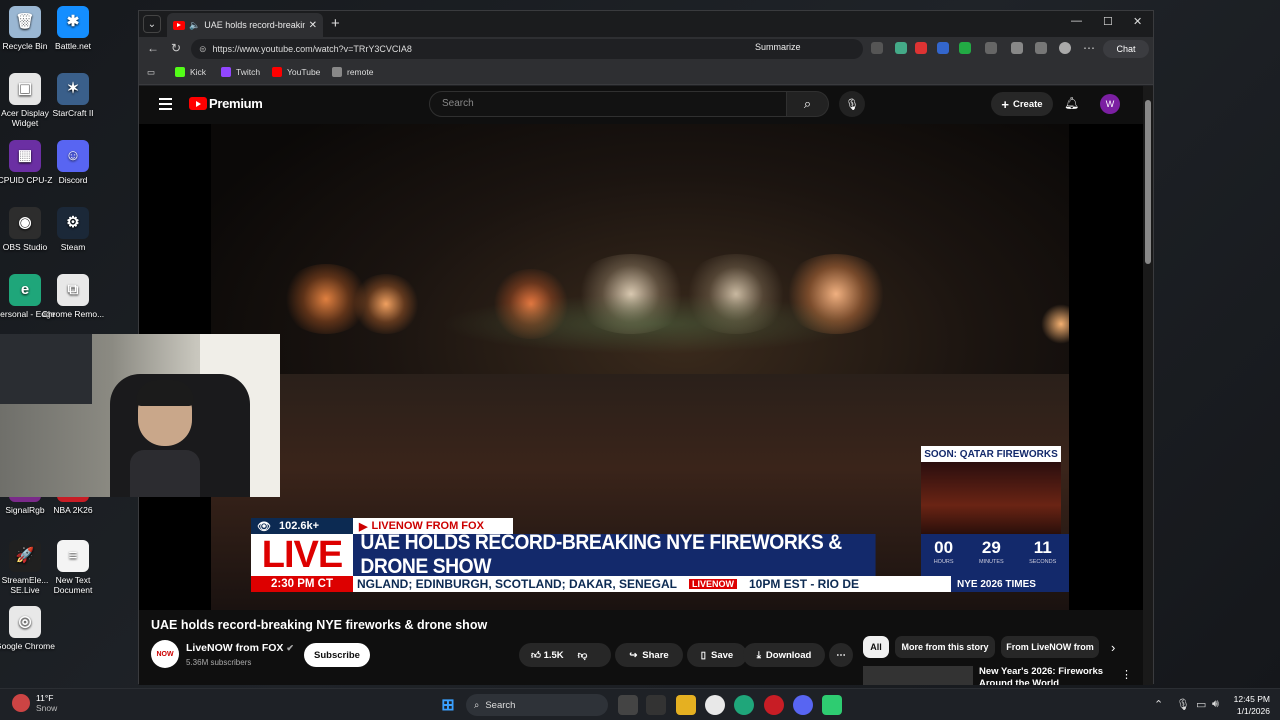  I want to click on app-taskbar-icon, so click(832, 705).